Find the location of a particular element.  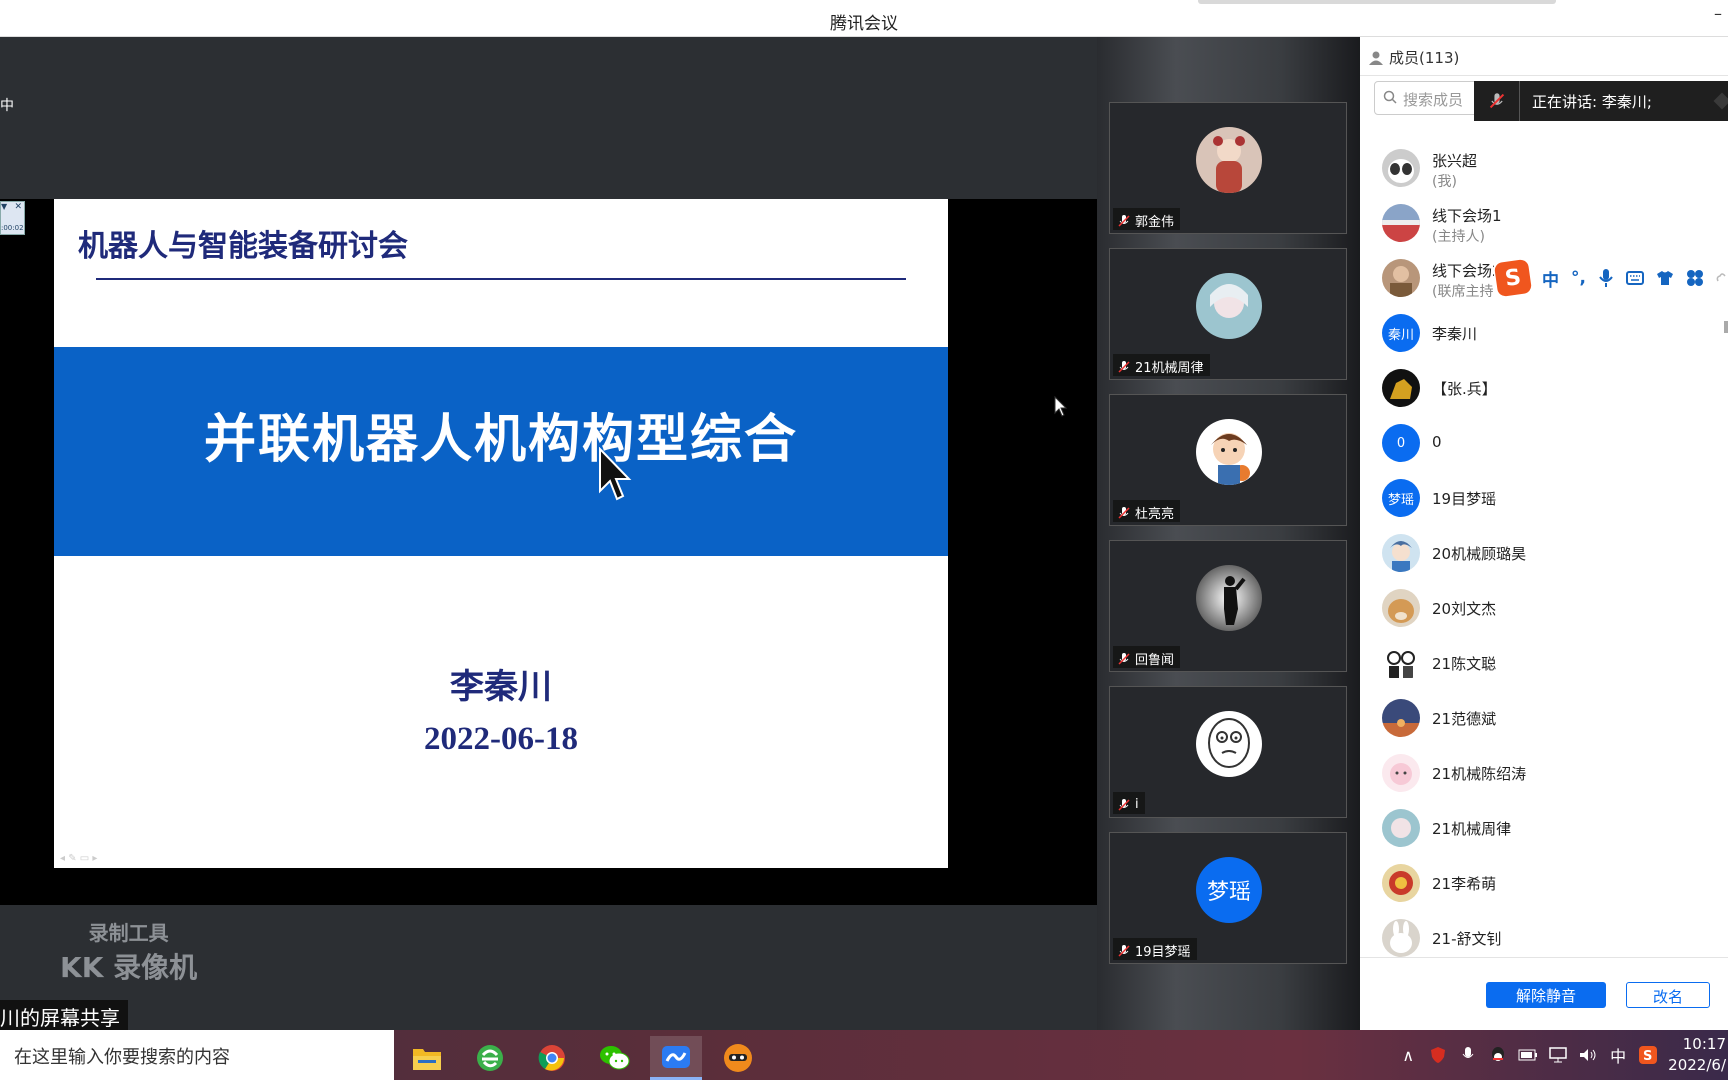

search-placeholder: 搜索成员 is located at coordinates (1433, 100).